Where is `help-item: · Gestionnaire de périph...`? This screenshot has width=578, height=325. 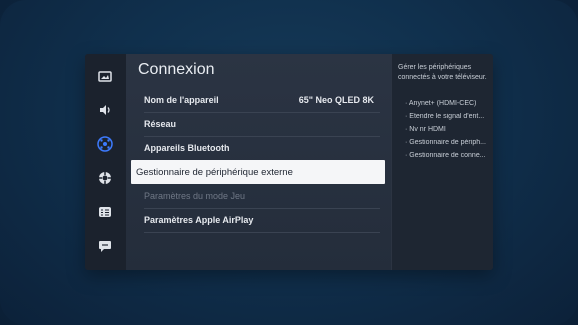
help-item: · Gestionnaire de périph... is located at coordinates (445, 142).